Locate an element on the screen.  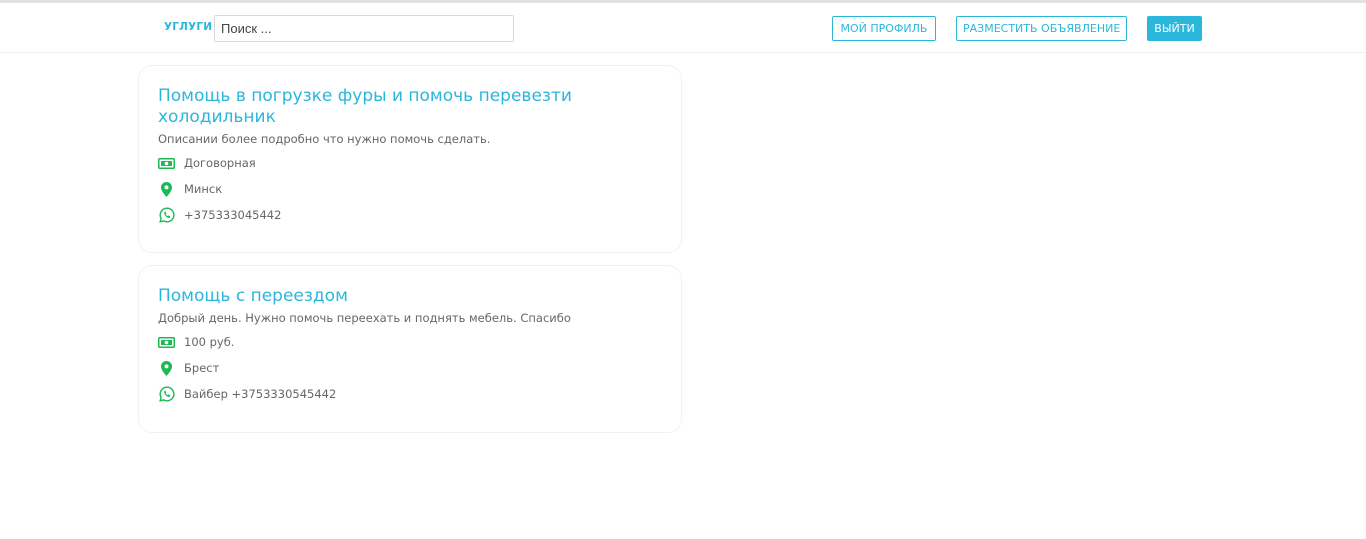
listing-location: Минск is located at coordinates (190, 189).